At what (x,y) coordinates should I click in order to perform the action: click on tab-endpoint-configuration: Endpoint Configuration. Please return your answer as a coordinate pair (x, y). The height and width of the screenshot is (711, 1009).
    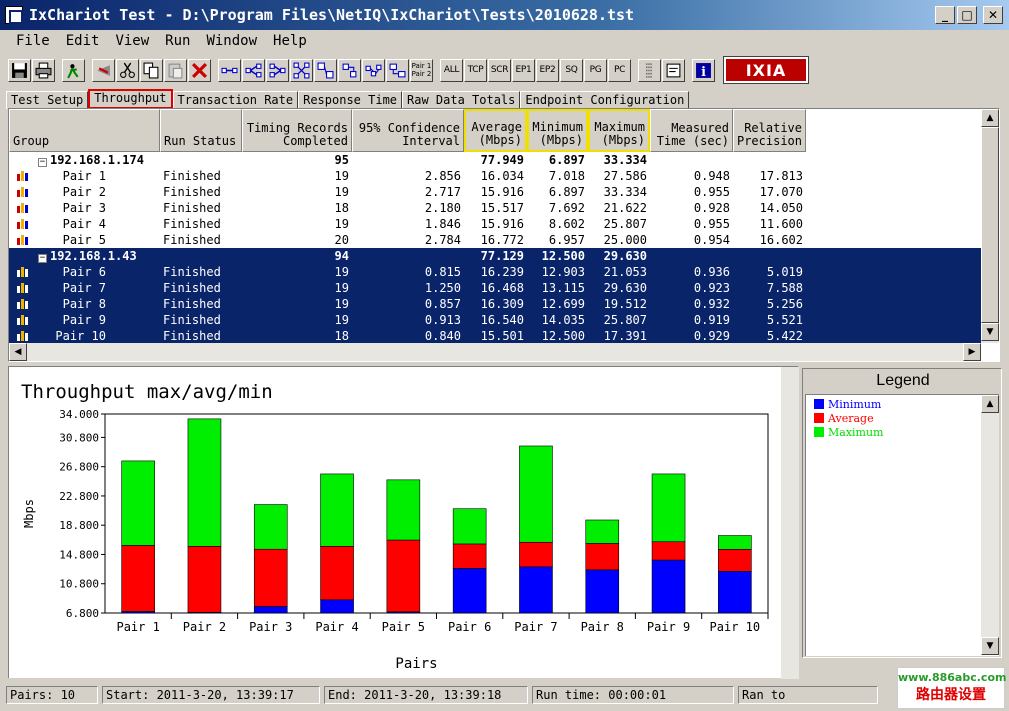
    Looking at the image, I should click on (605, 100).